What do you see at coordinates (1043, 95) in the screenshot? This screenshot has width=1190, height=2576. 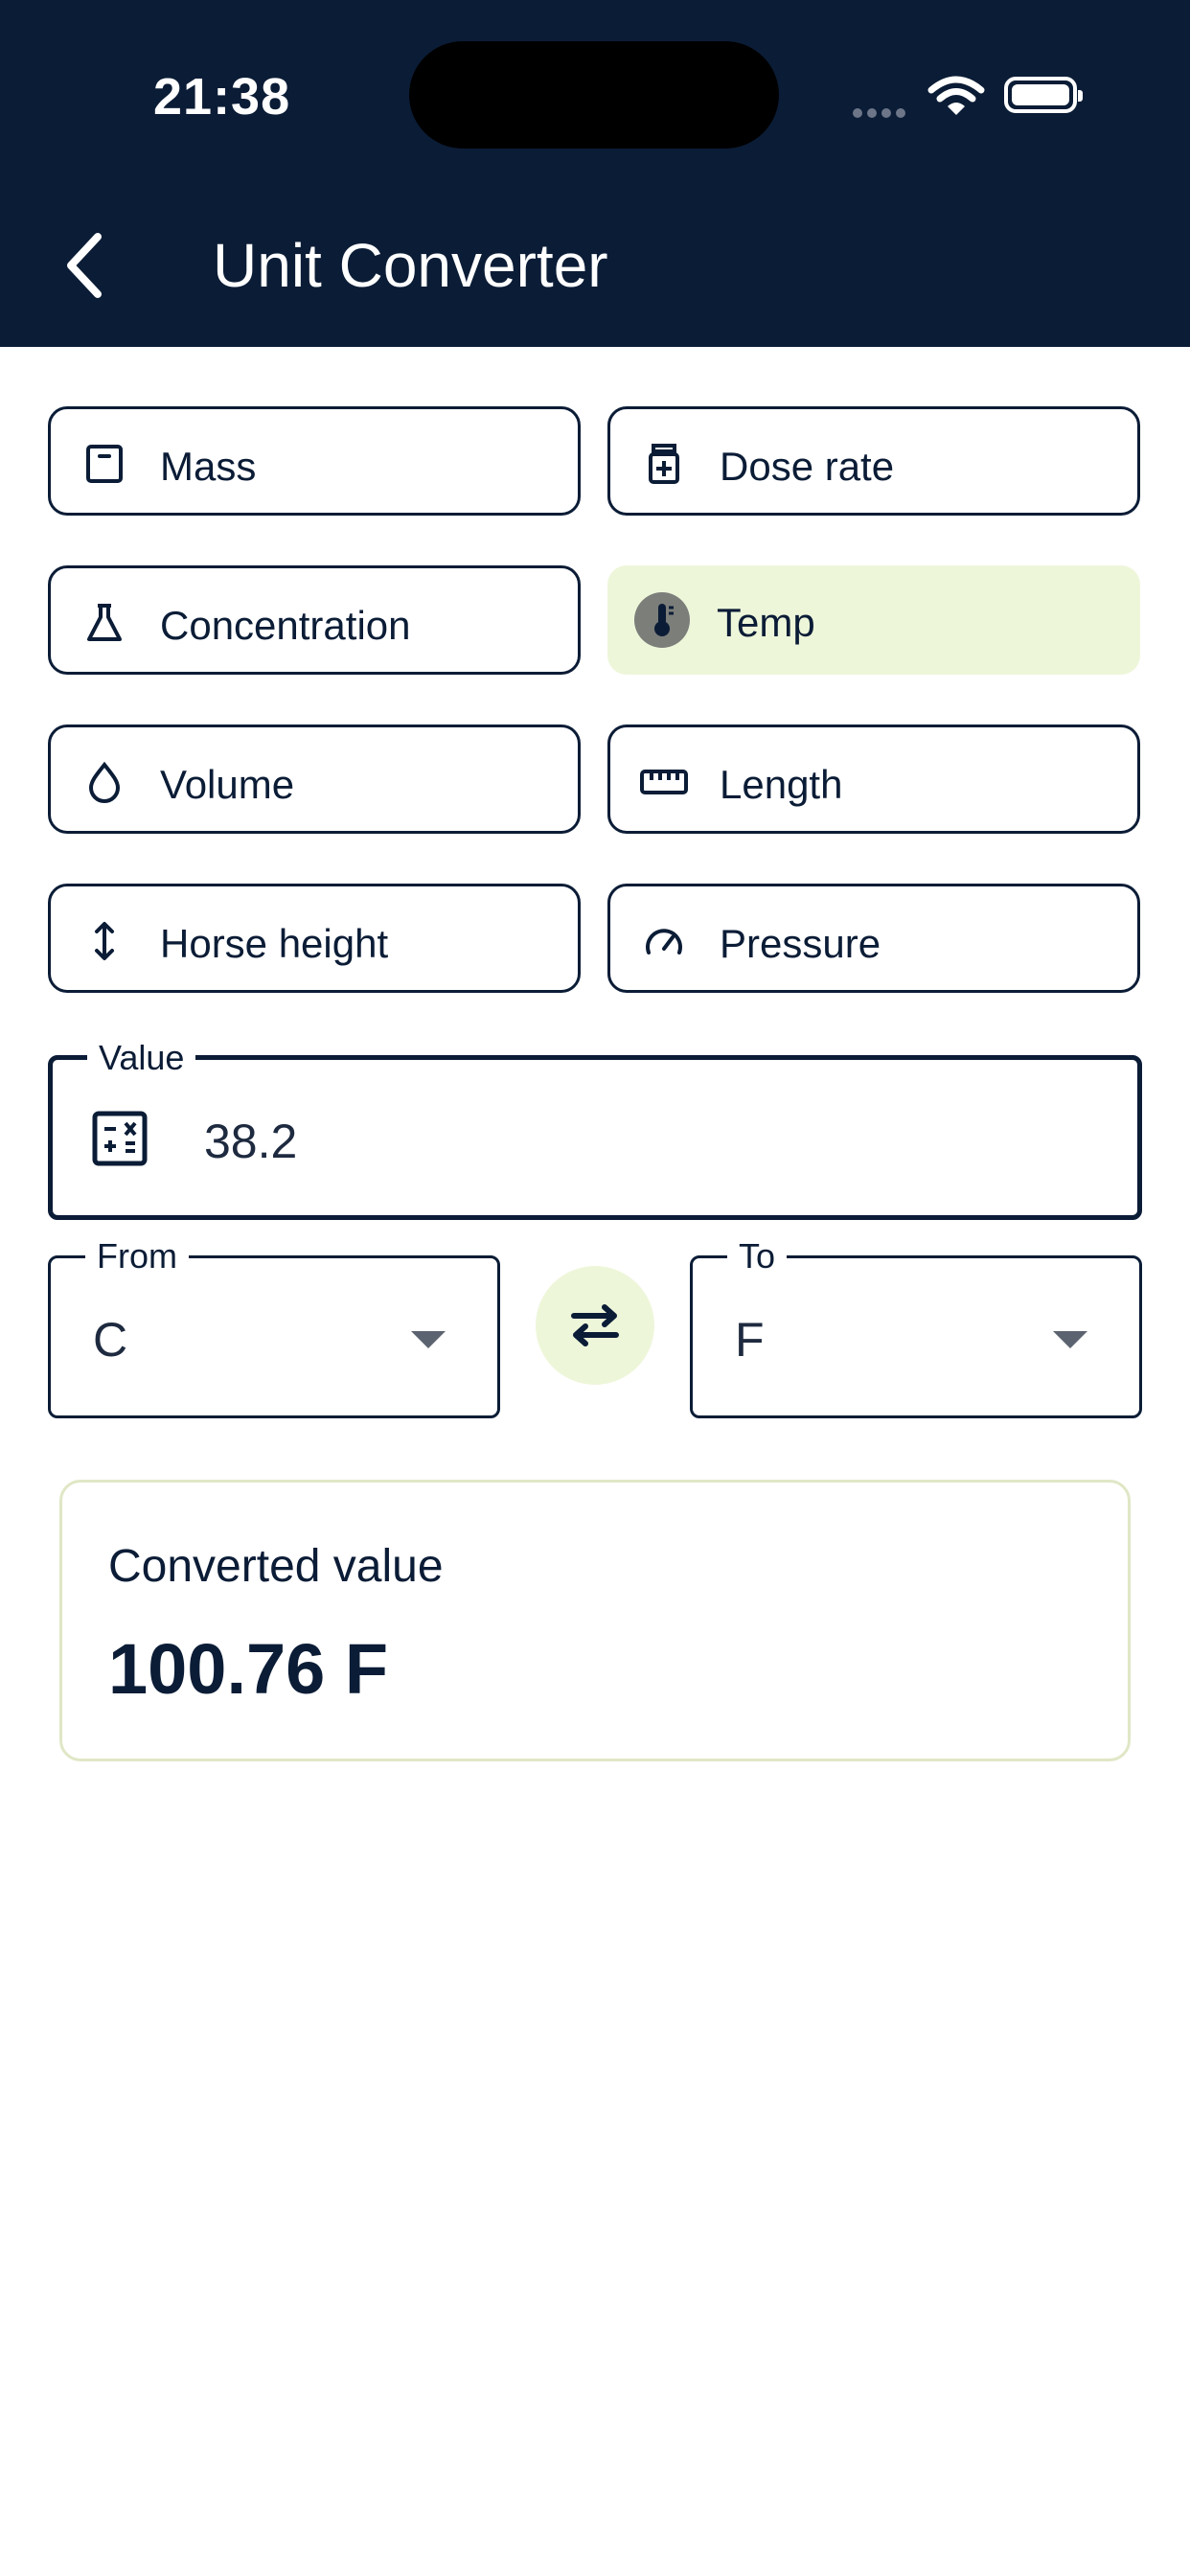 I see `battery-icon` at bounding box center [1043, 95].